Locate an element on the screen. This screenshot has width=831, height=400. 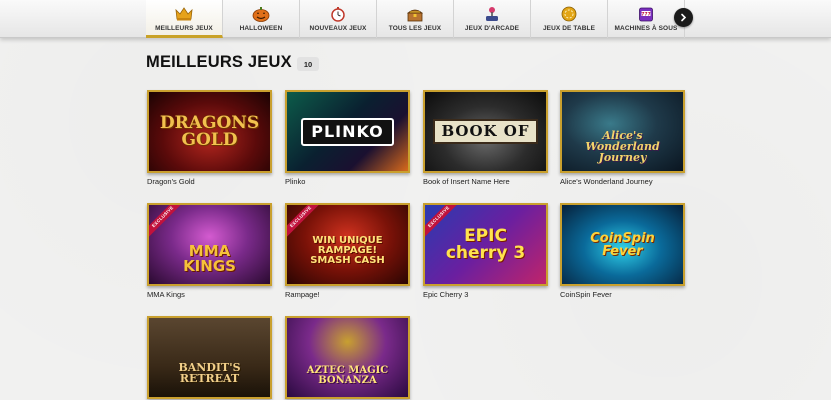
tab-halloween: HALLOWEEN is located at coordinates (261, 19).